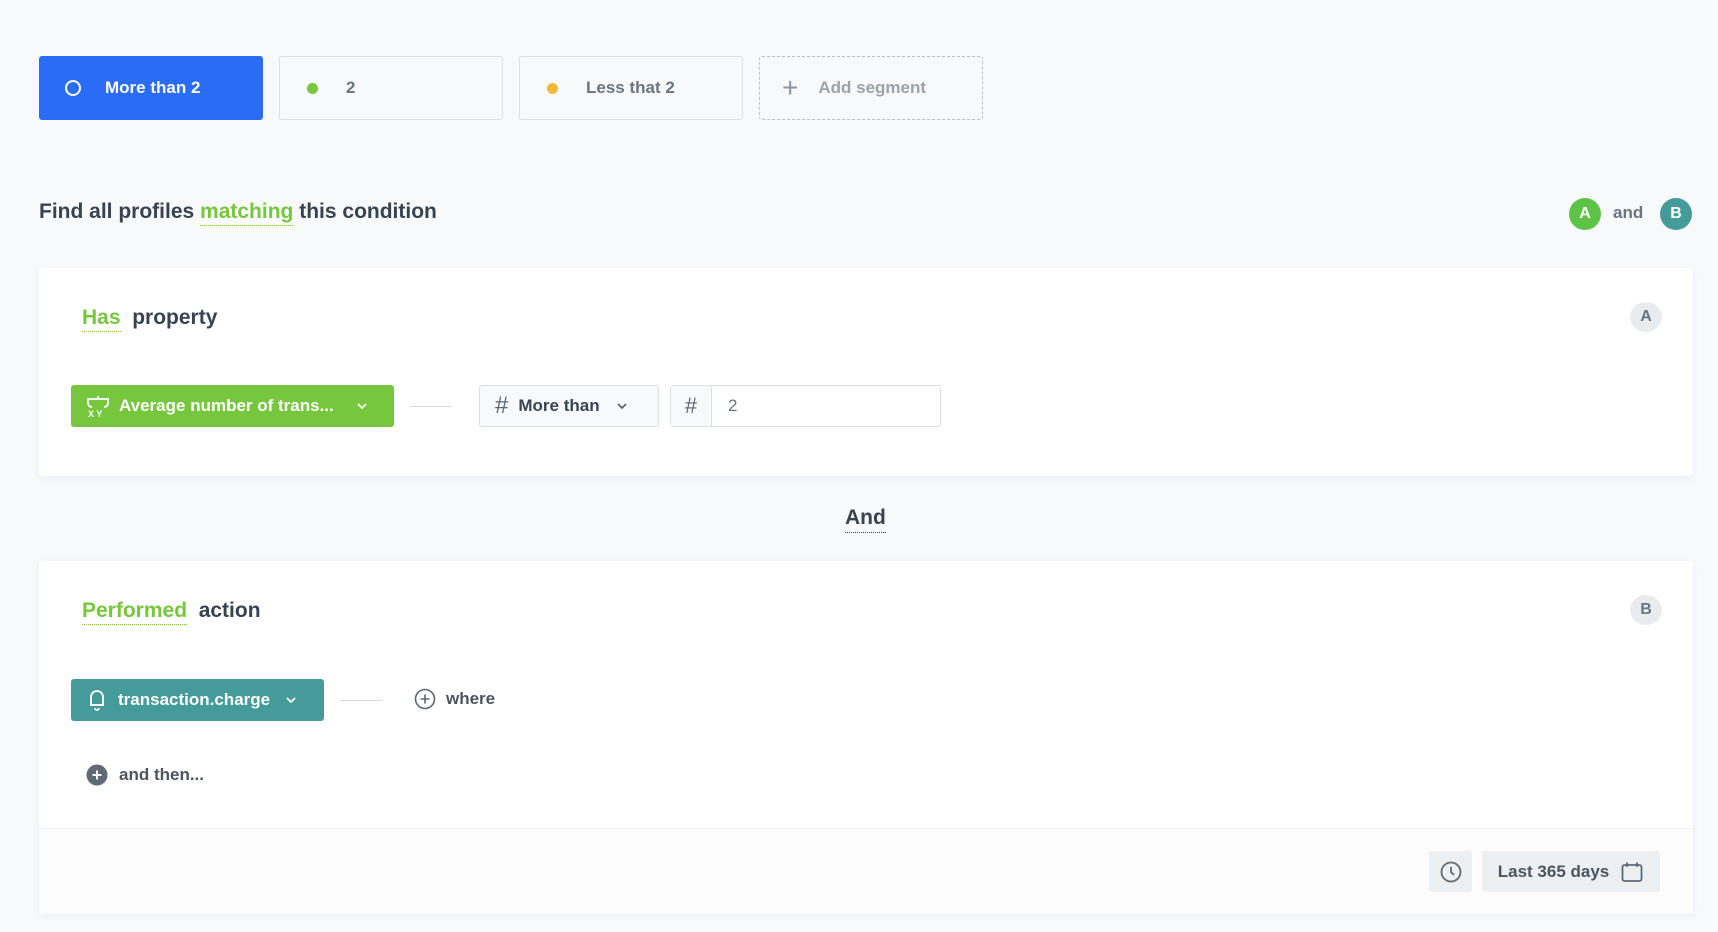 The width and height of the screenshot is (1718, 932). I want to click on date-range-button: Last 365 days, so click(1571, 871).